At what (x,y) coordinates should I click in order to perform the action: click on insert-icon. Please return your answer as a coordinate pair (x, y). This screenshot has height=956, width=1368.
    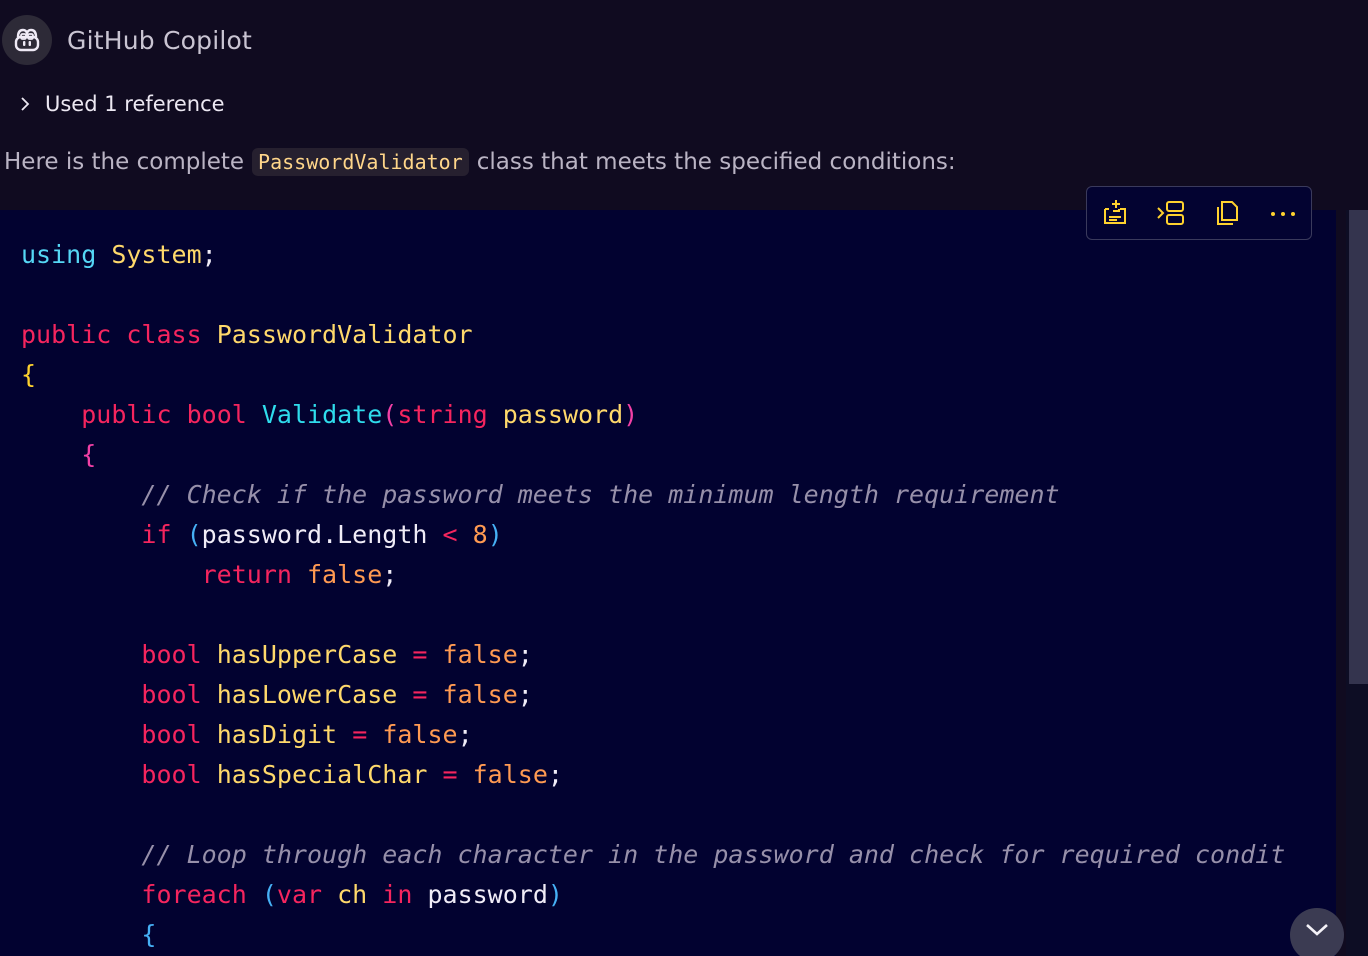
    Looking at the image, I should click on (1170, 213).